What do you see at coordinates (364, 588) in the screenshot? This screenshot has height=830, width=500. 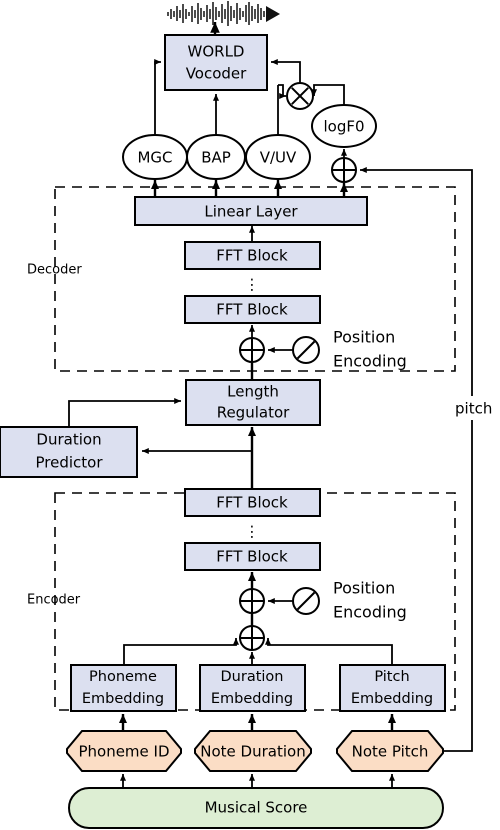 I see `encoder-position-encoding-label-line1: Position` at bounding box center [364, 588].